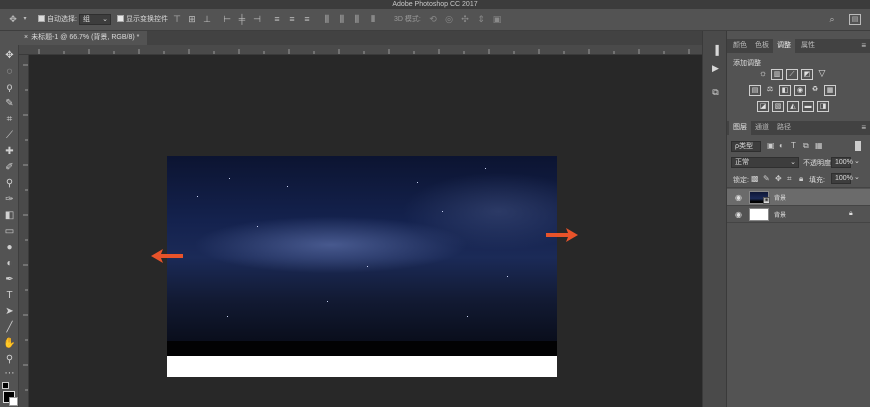 The image size is (870, 407). I want to click on layer-row-background: ◉ 背景 🔒︎, so click(798, 214).